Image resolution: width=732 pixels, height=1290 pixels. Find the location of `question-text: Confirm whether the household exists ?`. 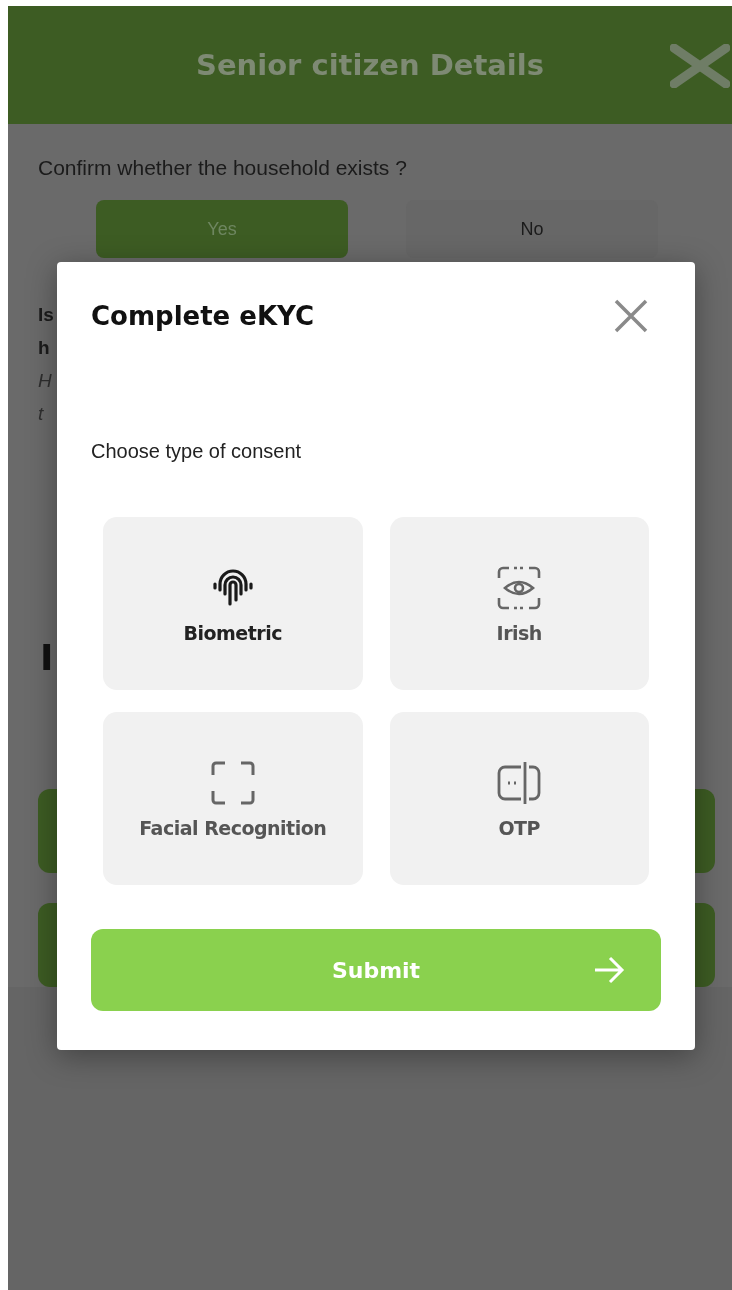

question-text: Confirm whether the household exists ? is located at coordinates (223, 168).